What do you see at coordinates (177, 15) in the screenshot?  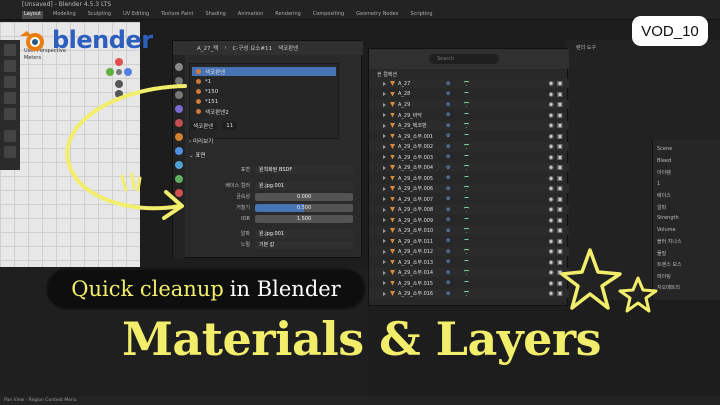 I see `workspace-tab: Texture Paint` at bounding box center [177, 15].